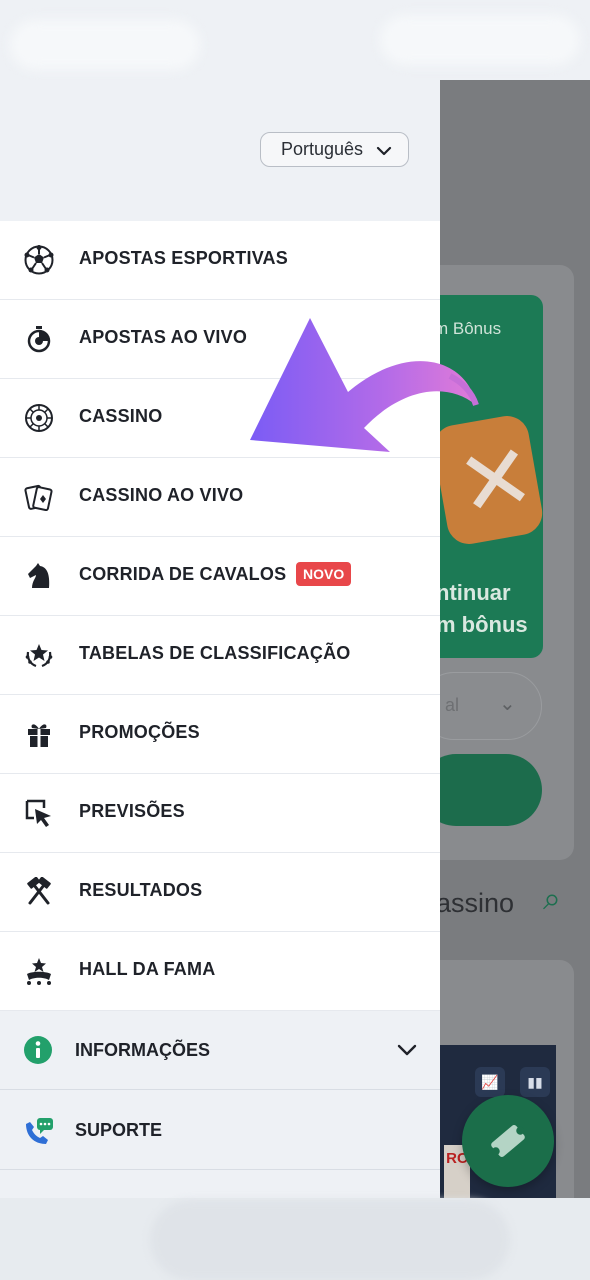 This screenshot has width=590, height=1280. Describe the element at coordinates (295, 1239) in the screenshot. I see `navigation-bar` at that location.